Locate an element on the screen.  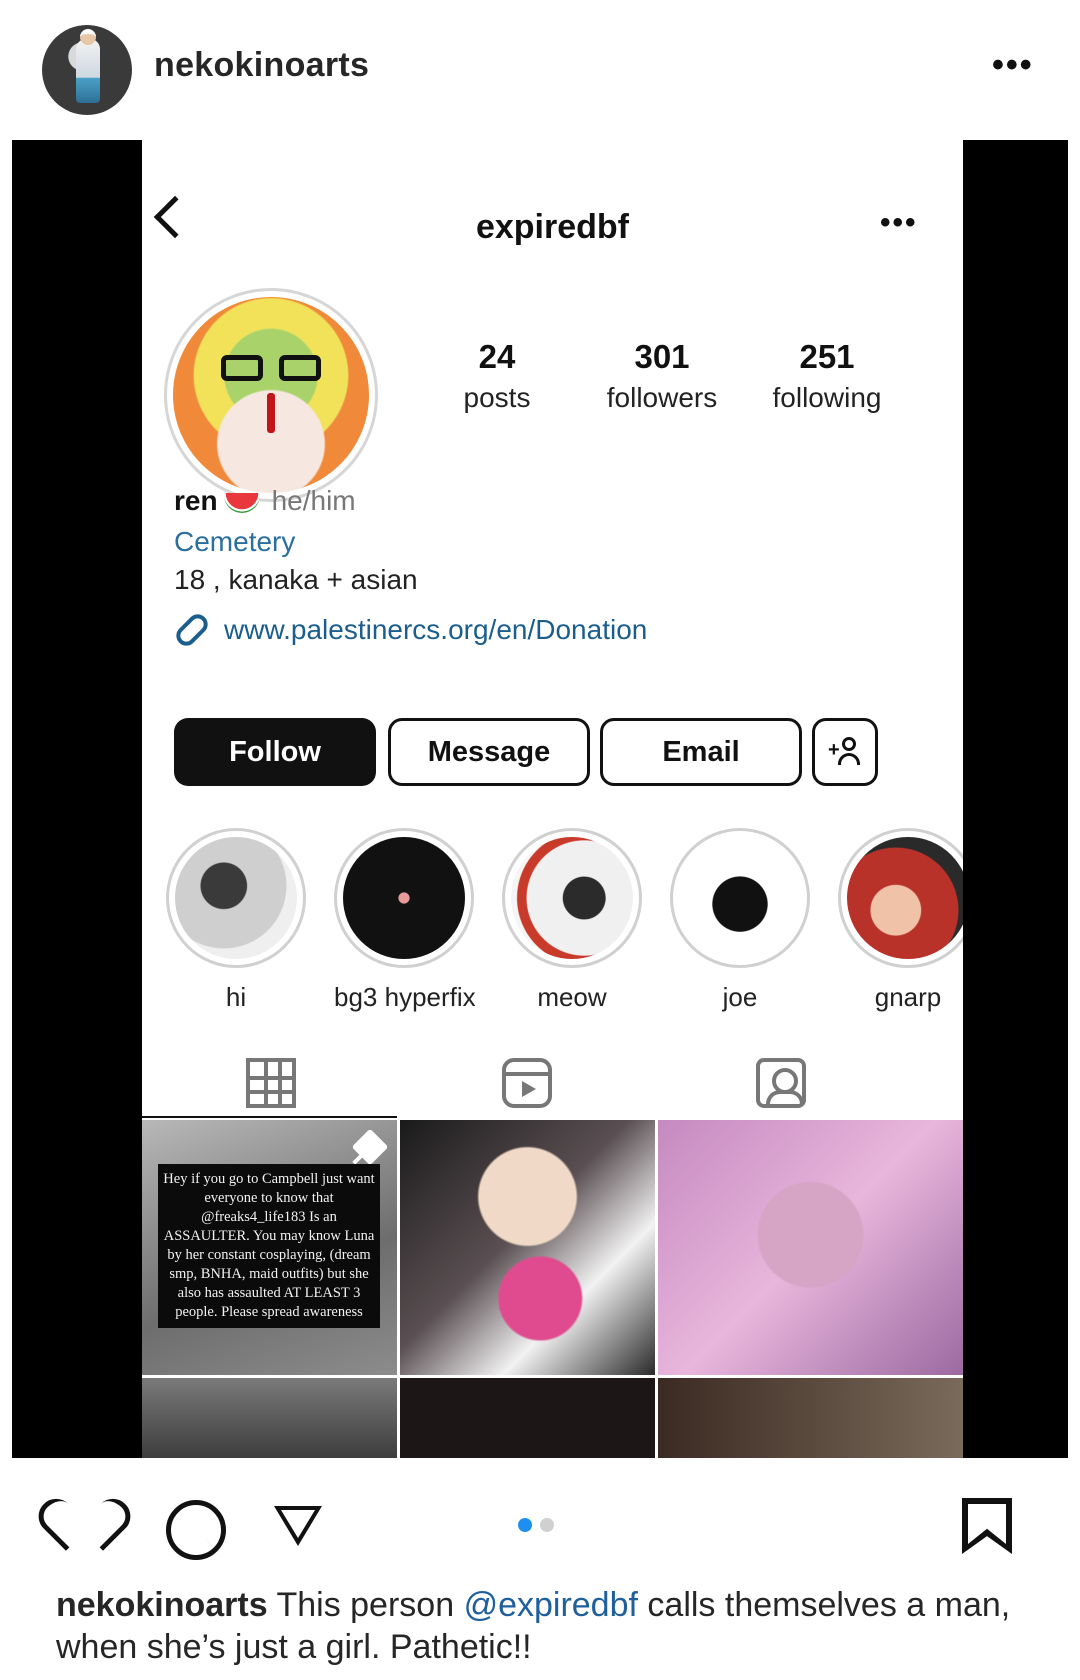
add-user-icon: + is located at coordinates (845, 752).